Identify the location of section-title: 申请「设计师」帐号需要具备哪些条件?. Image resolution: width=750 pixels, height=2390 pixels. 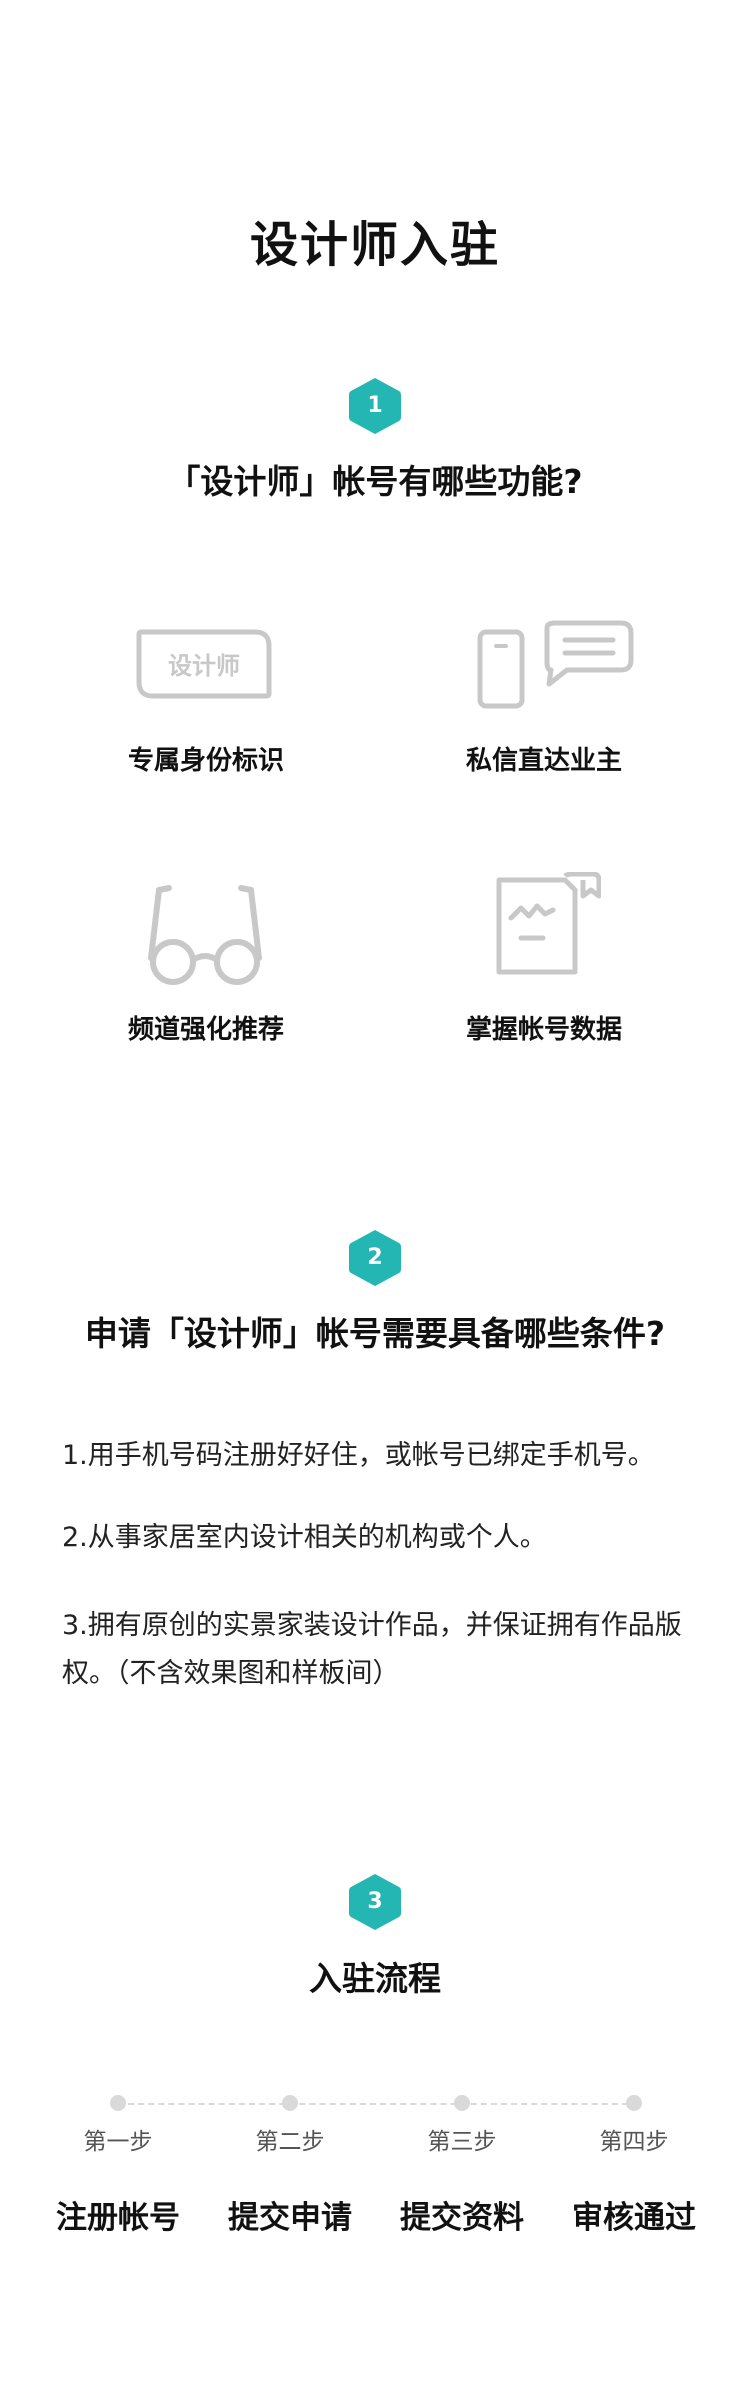
(375, 1333).